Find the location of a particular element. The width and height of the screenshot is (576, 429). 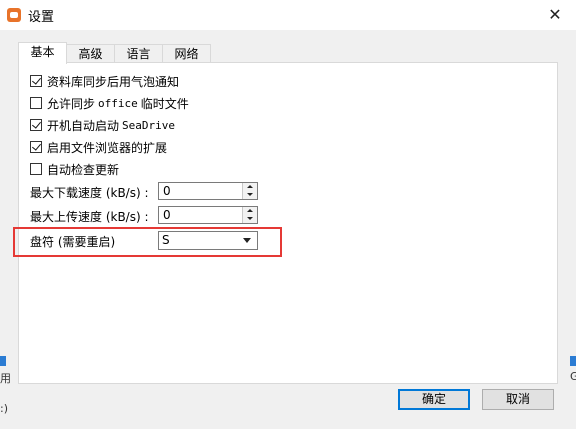

upload-speed-value: 0 is located at coordinates (167, 215).